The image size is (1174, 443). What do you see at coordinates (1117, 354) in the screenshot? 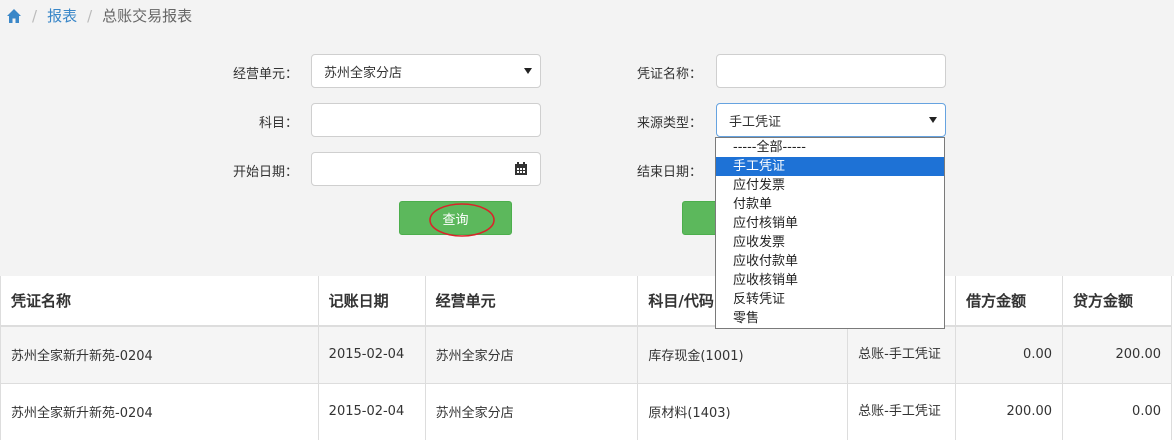
I see `cell-credit-amount: 200.00` at bounding box center [1117, 354].